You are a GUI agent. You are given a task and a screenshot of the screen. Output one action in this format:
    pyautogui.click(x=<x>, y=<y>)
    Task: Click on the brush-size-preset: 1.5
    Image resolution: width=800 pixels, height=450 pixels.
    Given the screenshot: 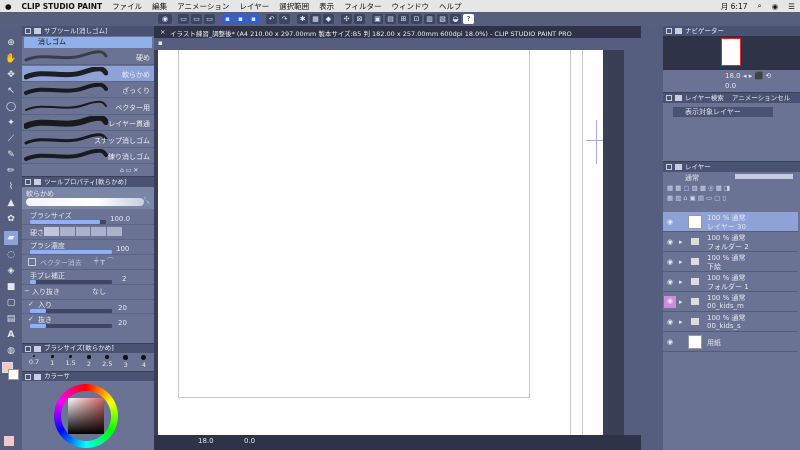 What is the action you would take?
    pyautogui.click(x=71, y=362)
    